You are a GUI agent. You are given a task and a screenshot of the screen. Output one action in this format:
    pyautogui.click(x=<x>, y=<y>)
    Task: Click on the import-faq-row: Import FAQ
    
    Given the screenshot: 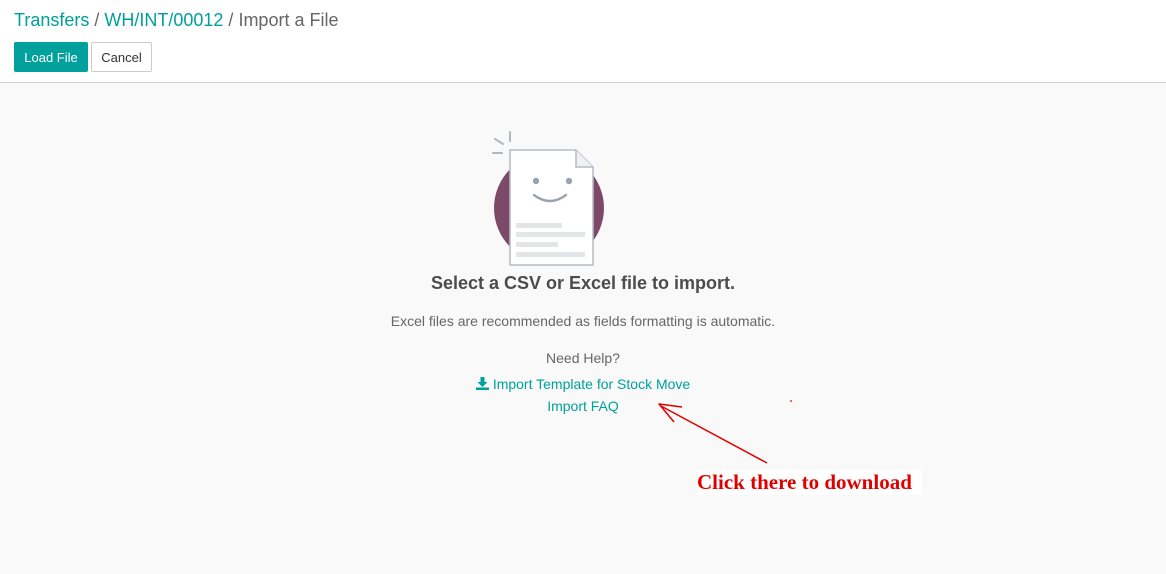 What is the action you would take?
    pyautogui.click(x=583, y=406)
    